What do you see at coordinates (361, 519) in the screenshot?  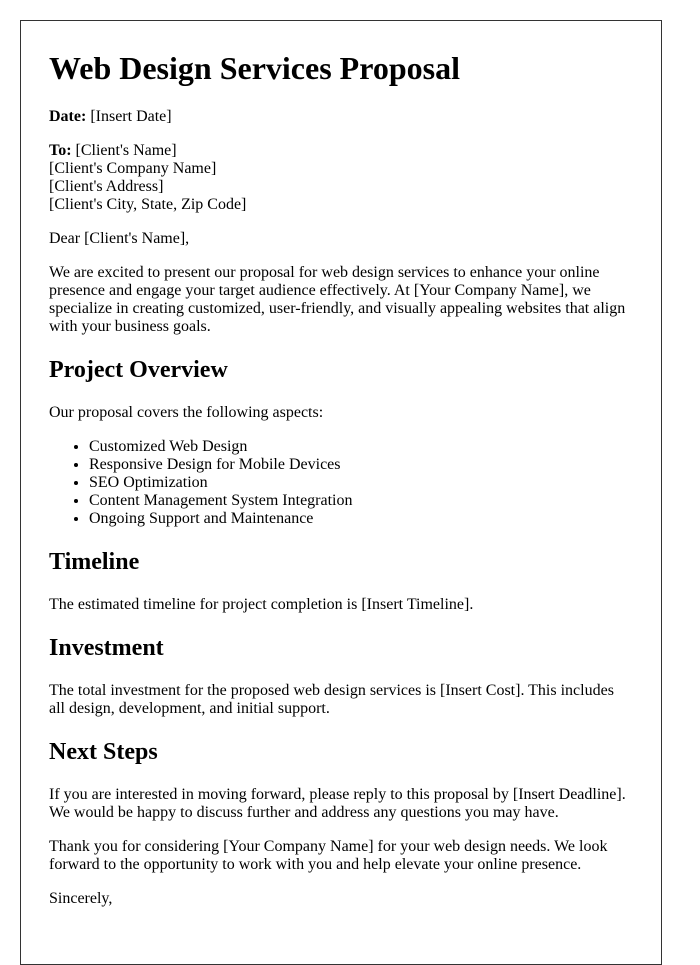 I see `list-item: Ongoing Support and Maintenance` at bounding box center [361, 519].